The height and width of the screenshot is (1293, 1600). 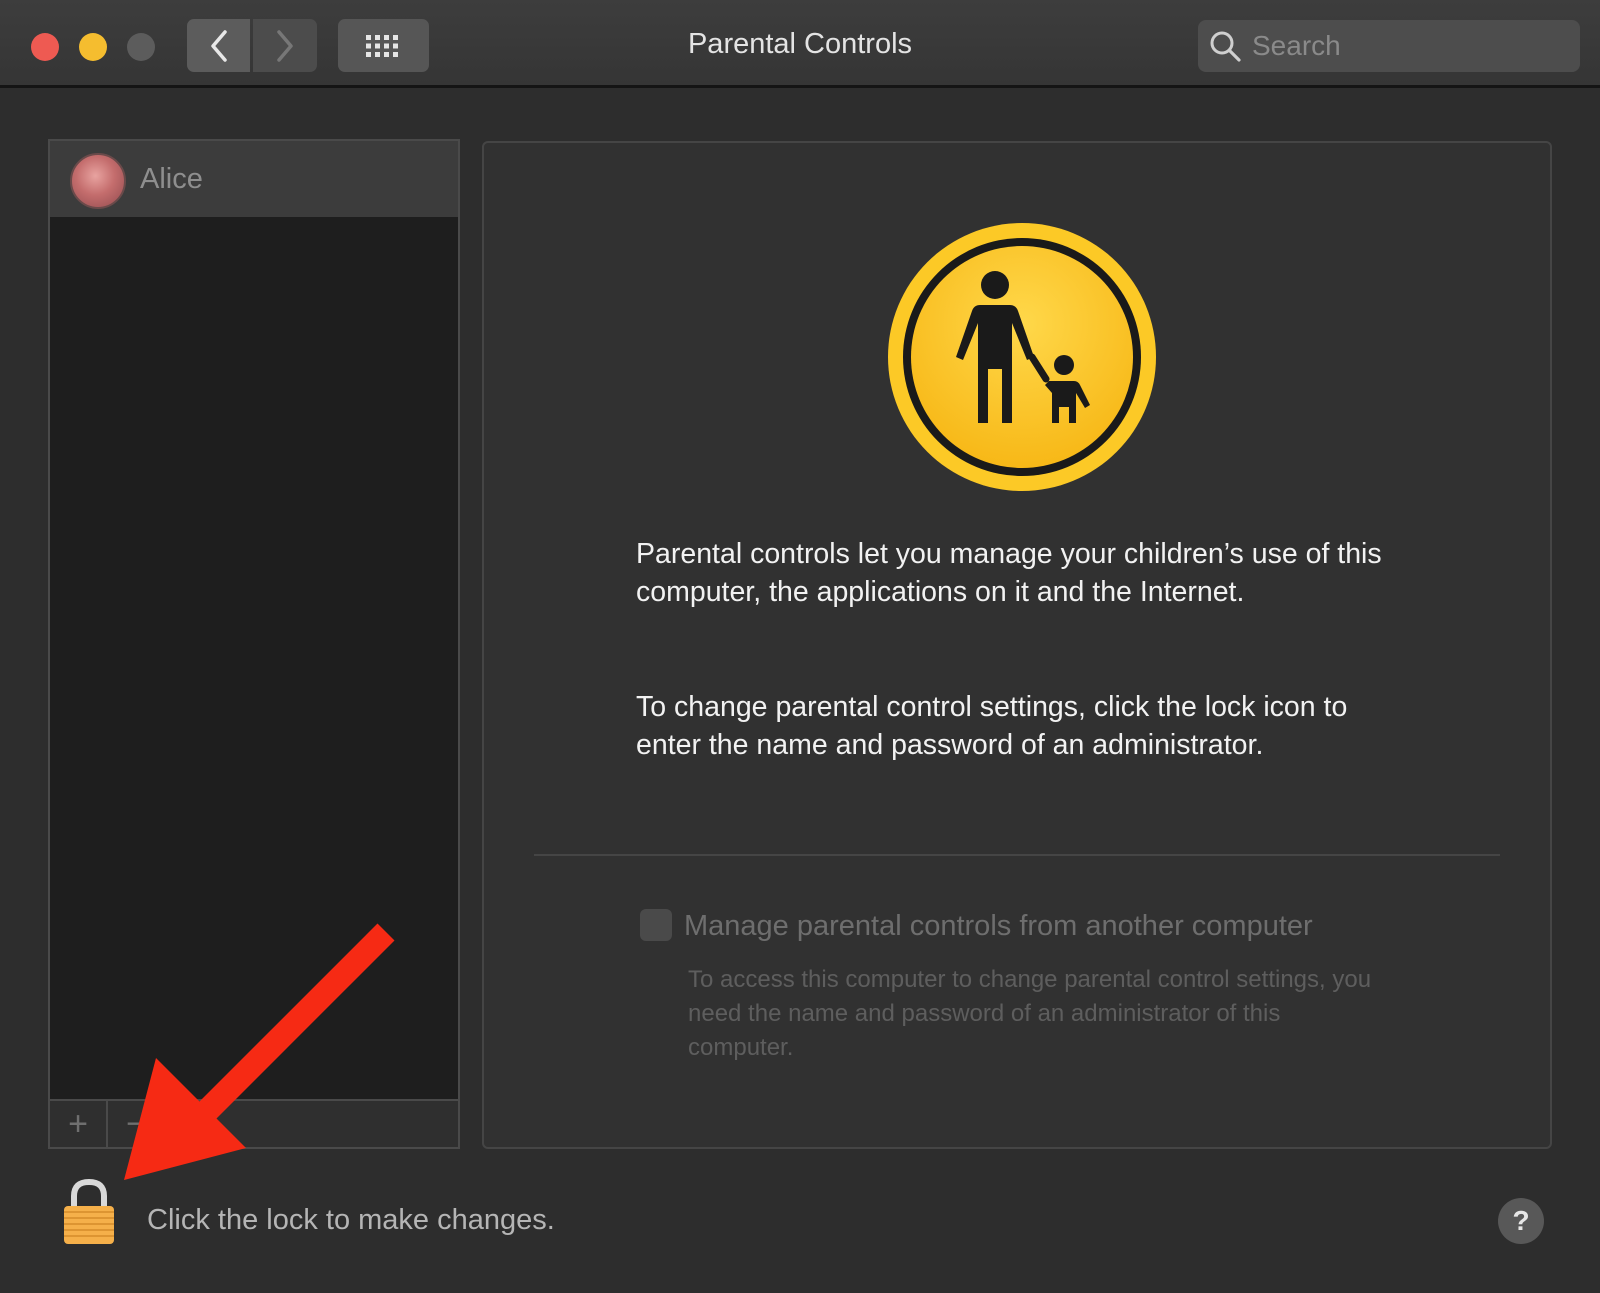 I want to click on remove-user-button: −, so click(x=137, y=1124).